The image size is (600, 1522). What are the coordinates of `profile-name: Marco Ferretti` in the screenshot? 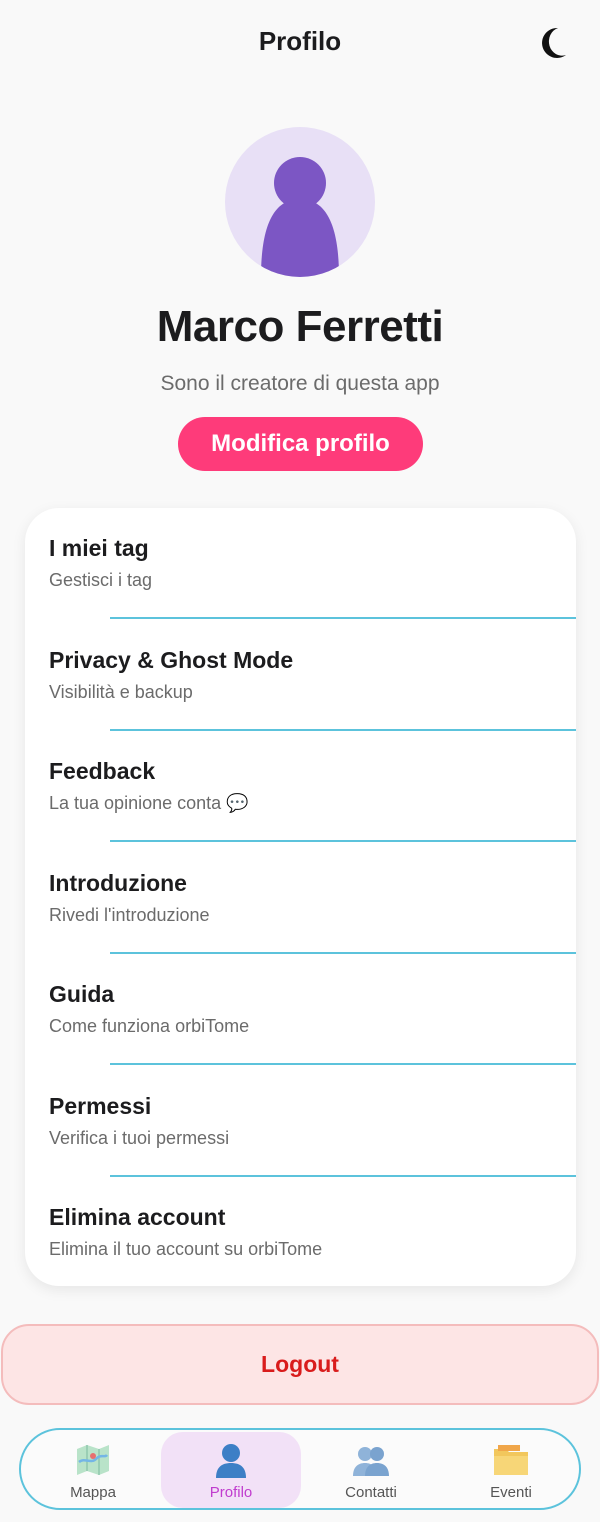 It's located at (300, 326).